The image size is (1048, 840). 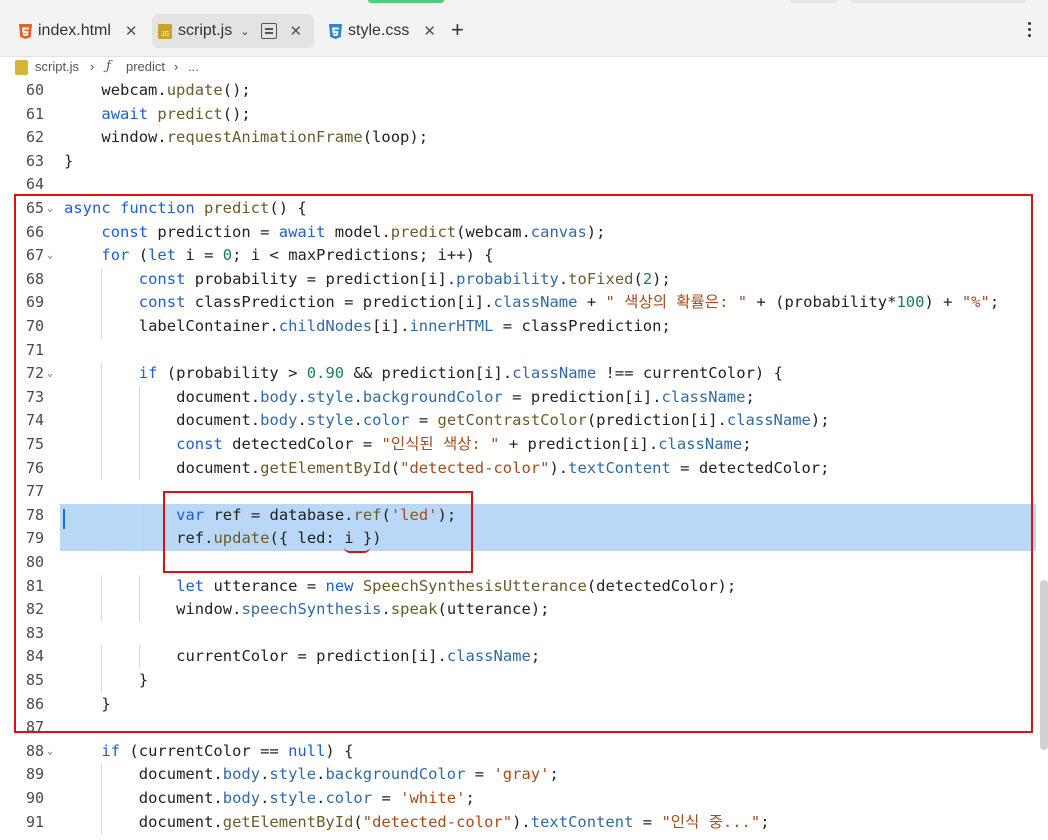 I want to click on top-indicator-right, so click(x=814, y=1).